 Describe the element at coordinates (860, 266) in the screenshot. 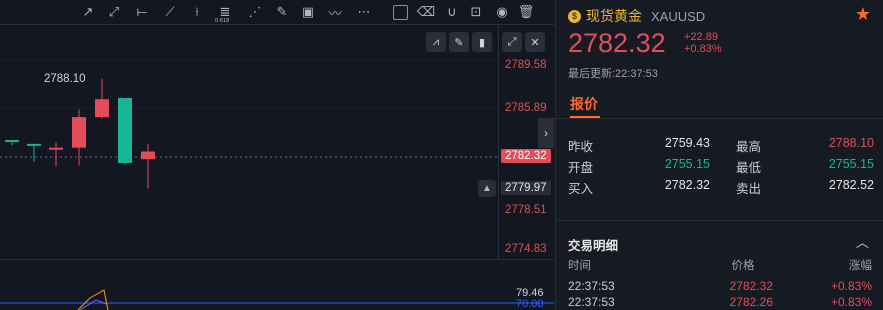

I see `col-change: 涨幅` at that location.